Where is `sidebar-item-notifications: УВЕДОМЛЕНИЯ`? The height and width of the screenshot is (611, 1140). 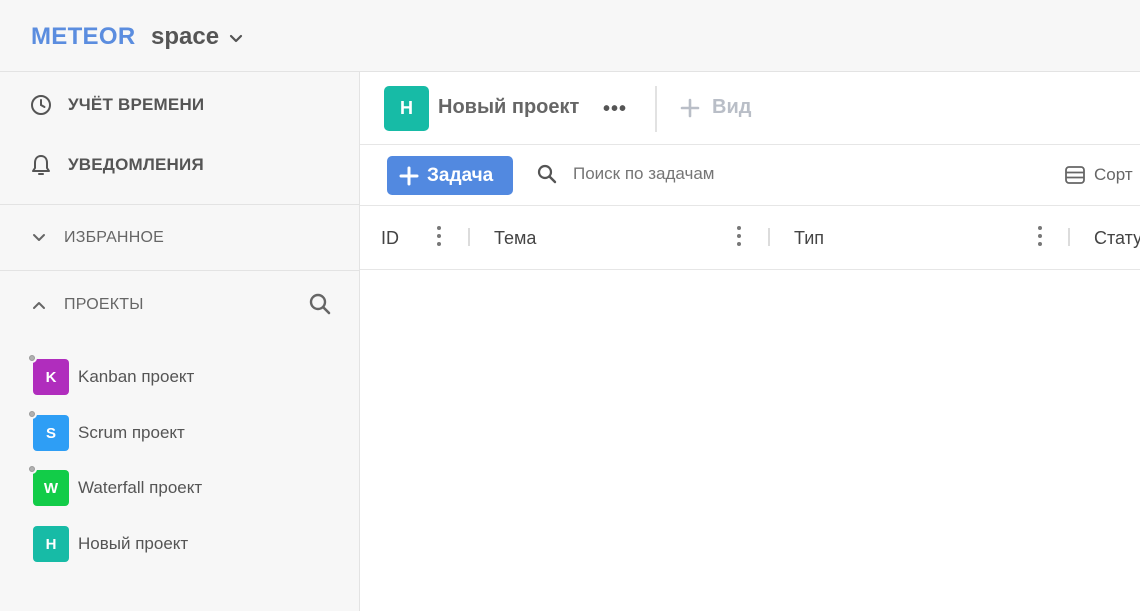 sidebar-item-notifications: УВЕДОМЛЕНИЯ is located at coordinates (117, 165).